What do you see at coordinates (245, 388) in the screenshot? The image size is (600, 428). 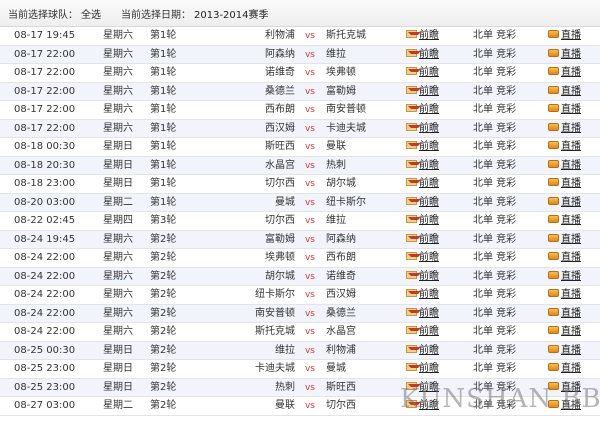 I see `home-team-link: 热刺` at bounding box center [245, 388].